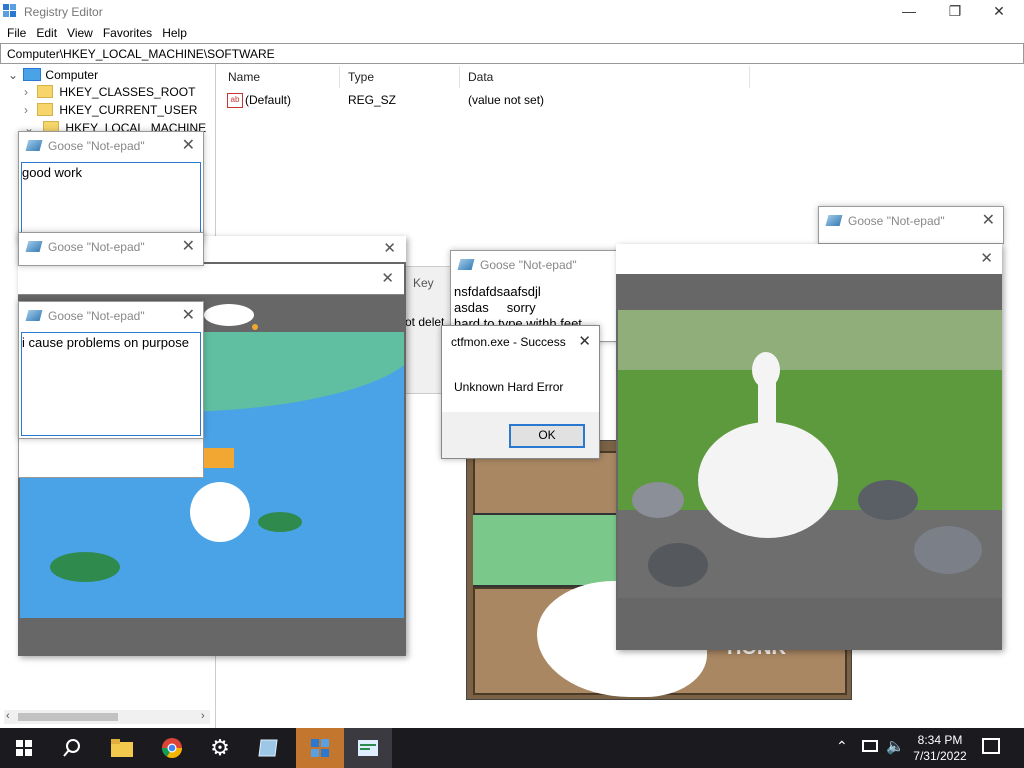 The width and height of the screenshot is (1024, 768). I want to click on crown-icon, so click(219, 458).